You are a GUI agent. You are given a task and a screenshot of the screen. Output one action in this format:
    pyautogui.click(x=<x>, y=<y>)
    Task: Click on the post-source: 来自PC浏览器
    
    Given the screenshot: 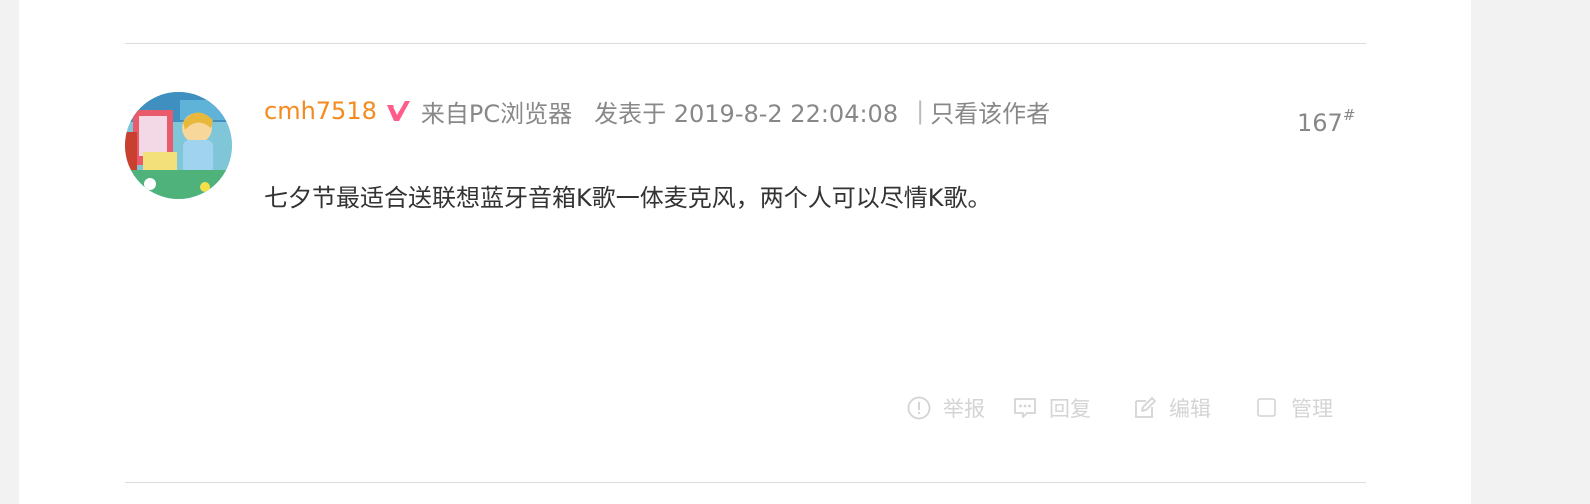 What is the action you would take?
    pyautogui.click(x=496, y=113)
    